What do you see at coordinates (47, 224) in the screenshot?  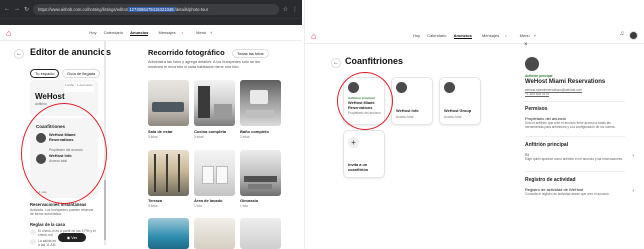 I see `house-rules-title: Reglas de la casa` at bounding box center [47, 224].